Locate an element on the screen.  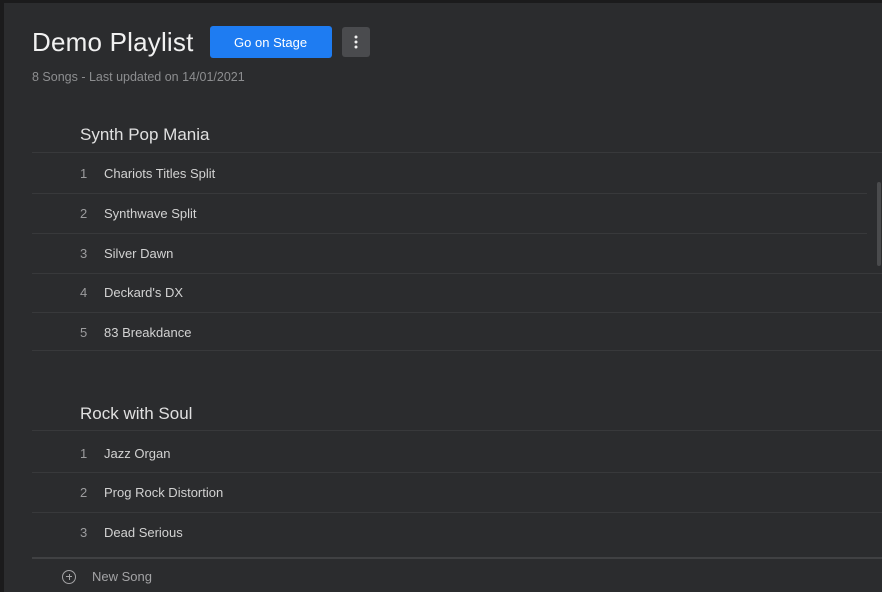
song-name: Synthwave Split is located at coordinates (150, 213).